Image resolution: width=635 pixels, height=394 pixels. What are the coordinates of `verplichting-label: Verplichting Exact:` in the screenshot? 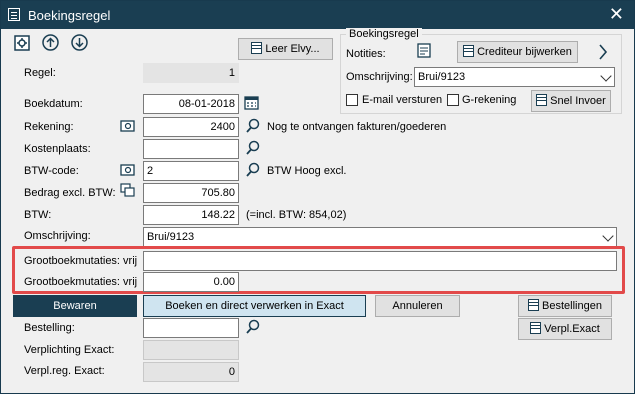 It's located at (69, 350).